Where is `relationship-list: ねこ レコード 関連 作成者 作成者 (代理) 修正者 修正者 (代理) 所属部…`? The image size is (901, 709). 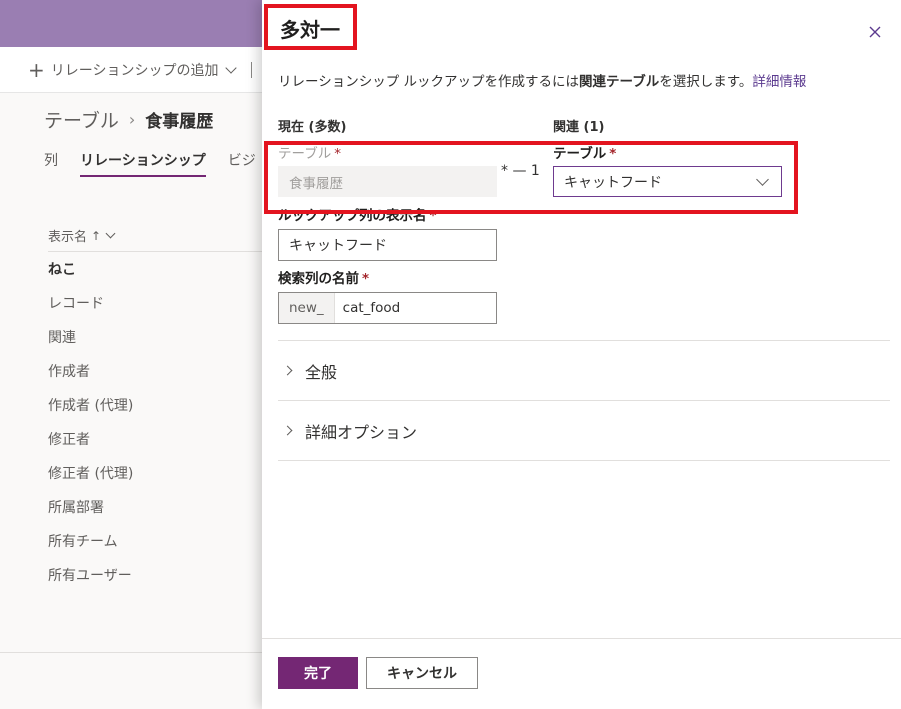 relationship-list: ねこ レコード 関連 作成者 作成者 (代理) 修正者 修正者 (代理) 所属部… is located at coordinates (90, 425).